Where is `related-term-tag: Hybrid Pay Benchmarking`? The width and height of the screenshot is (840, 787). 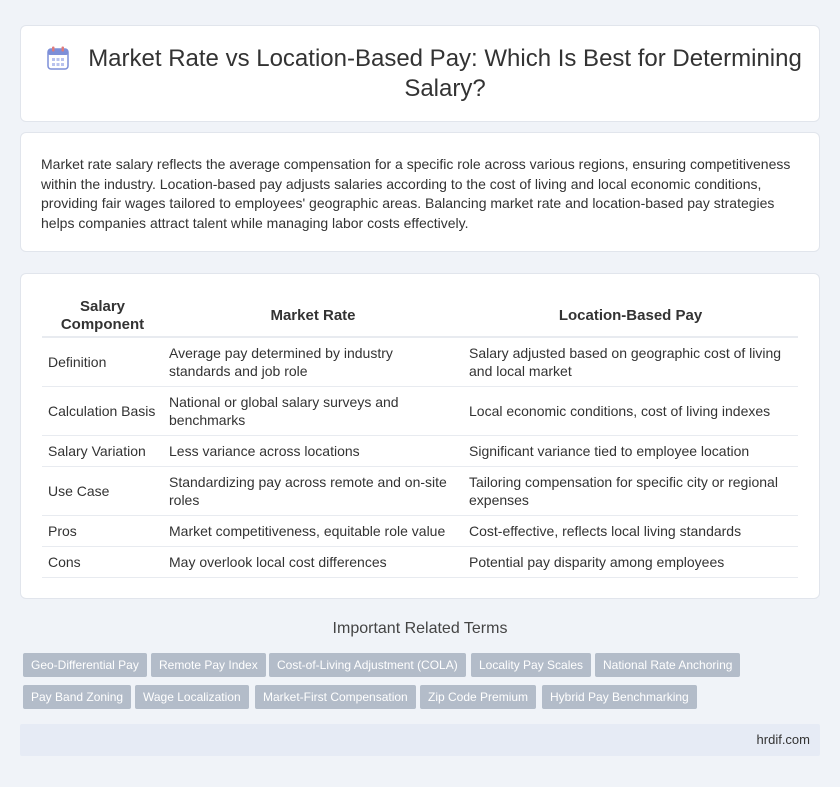
related-term-tag: Hybrid Pay Benchmarking is located at coordinates (619, 697).